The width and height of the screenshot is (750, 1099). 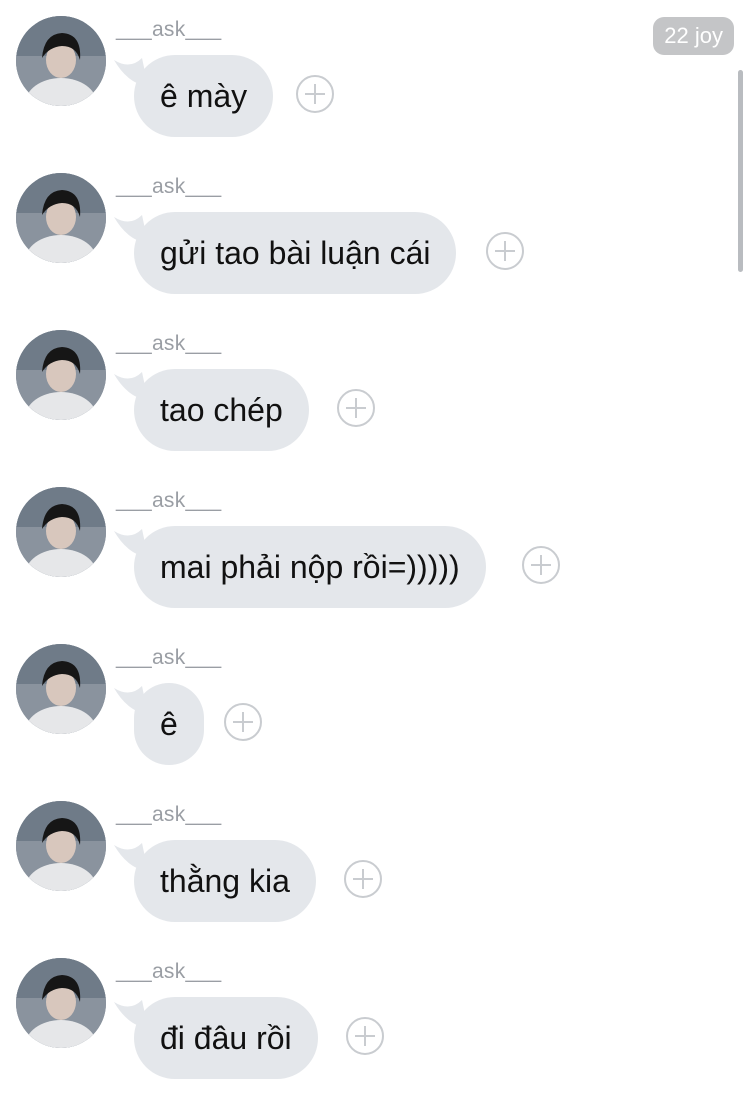 What do you see at coordinates (169, 724) in the screenshot?
I see `message-bubble: ê` at bounding box center [169, 724].